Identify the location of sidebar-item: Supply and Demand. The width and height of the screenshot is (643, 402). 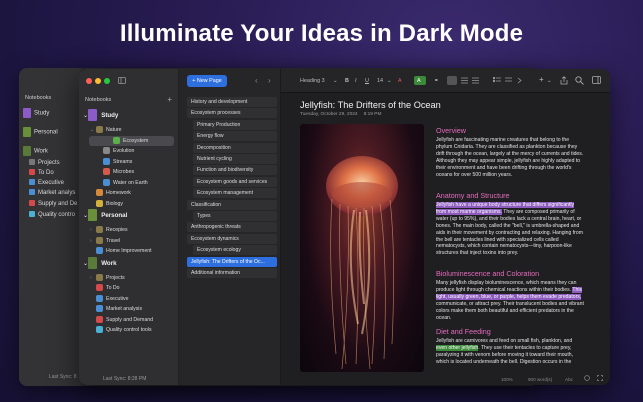
(128, 320).